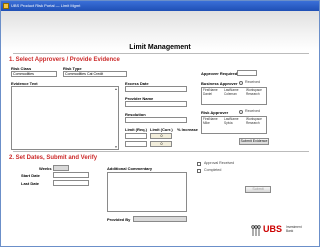 The height and width of the screenshot is (247, 320). Describe the element at coordinates (206, 123) in the screenshot. I see `table-cell: Mike` at that location.